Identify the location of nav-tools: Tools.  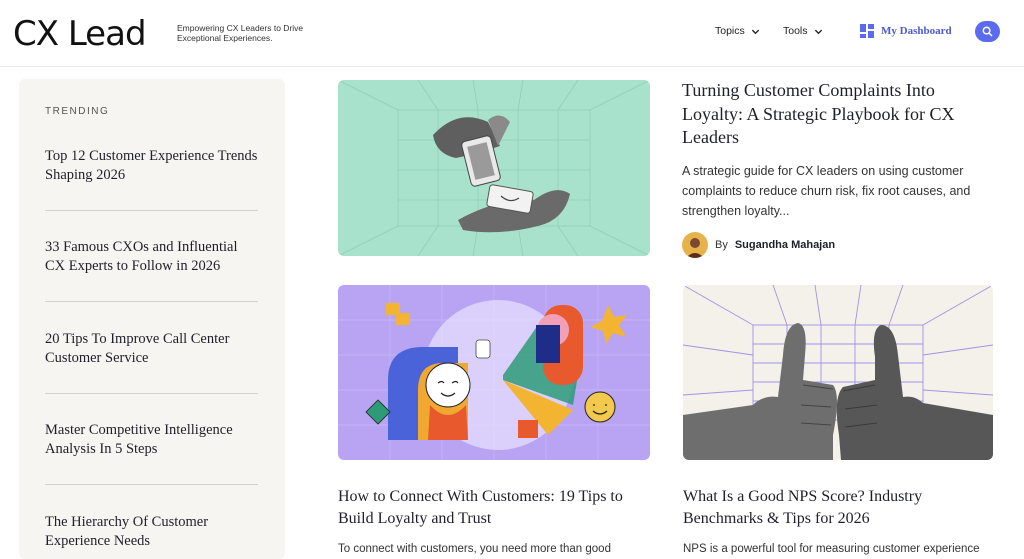
(803, 31).